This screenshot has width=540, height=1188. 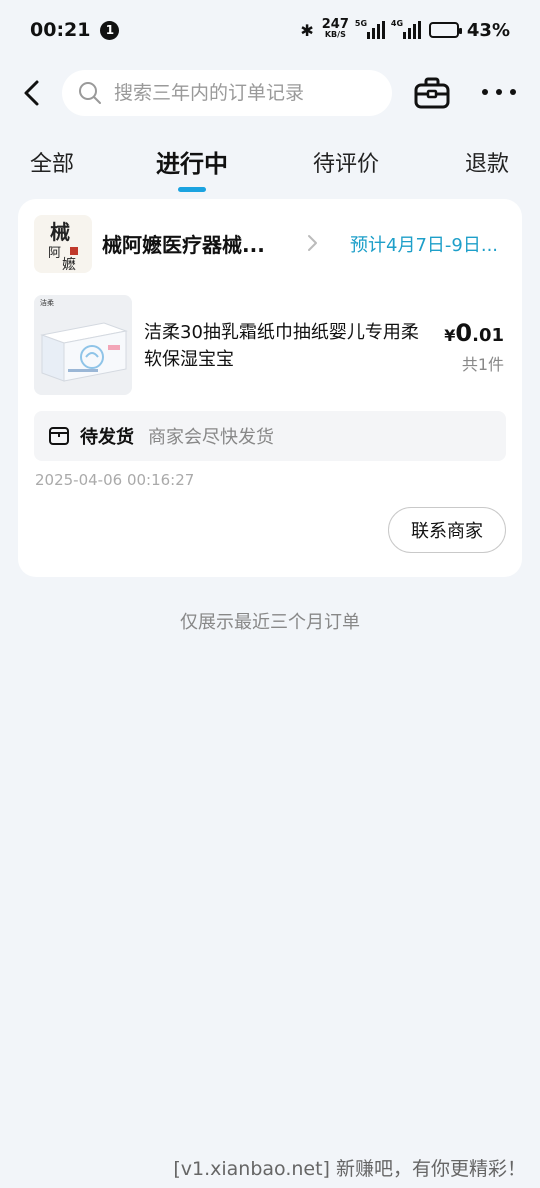 I want to click on battery-percent: 43%, so click(x=488, y=30).